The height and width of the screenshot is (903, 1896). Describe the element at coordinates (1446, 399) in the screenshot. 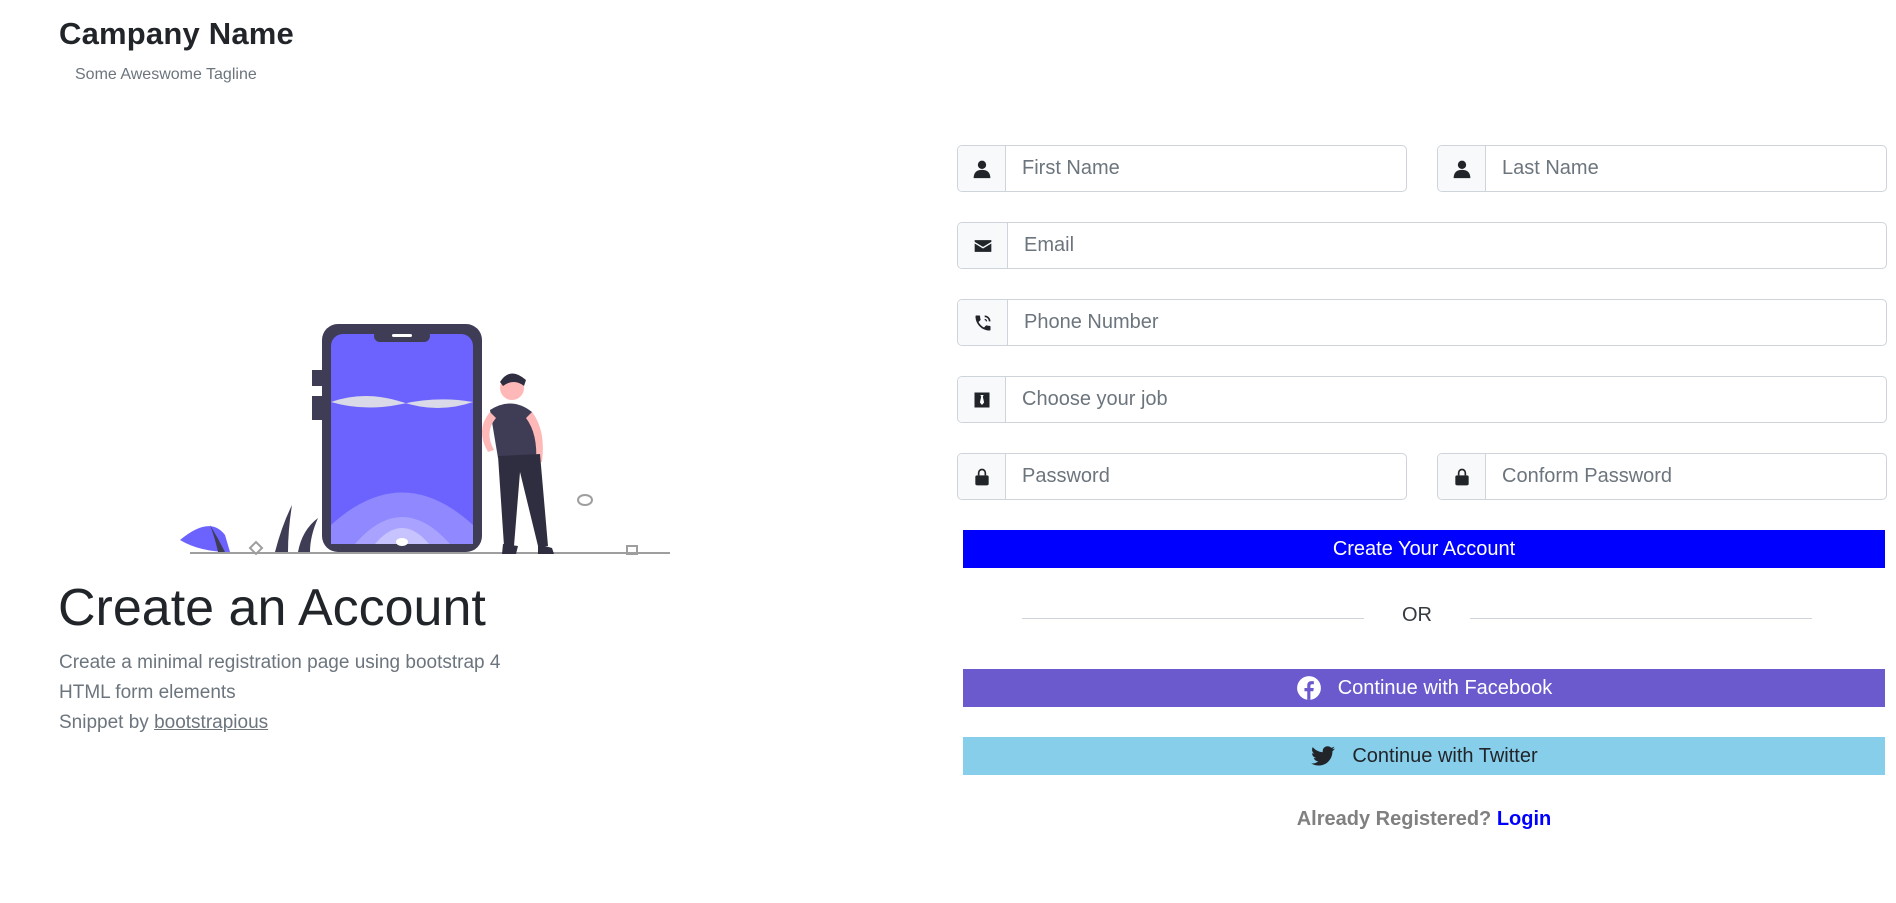

I see `job-select` at that location.